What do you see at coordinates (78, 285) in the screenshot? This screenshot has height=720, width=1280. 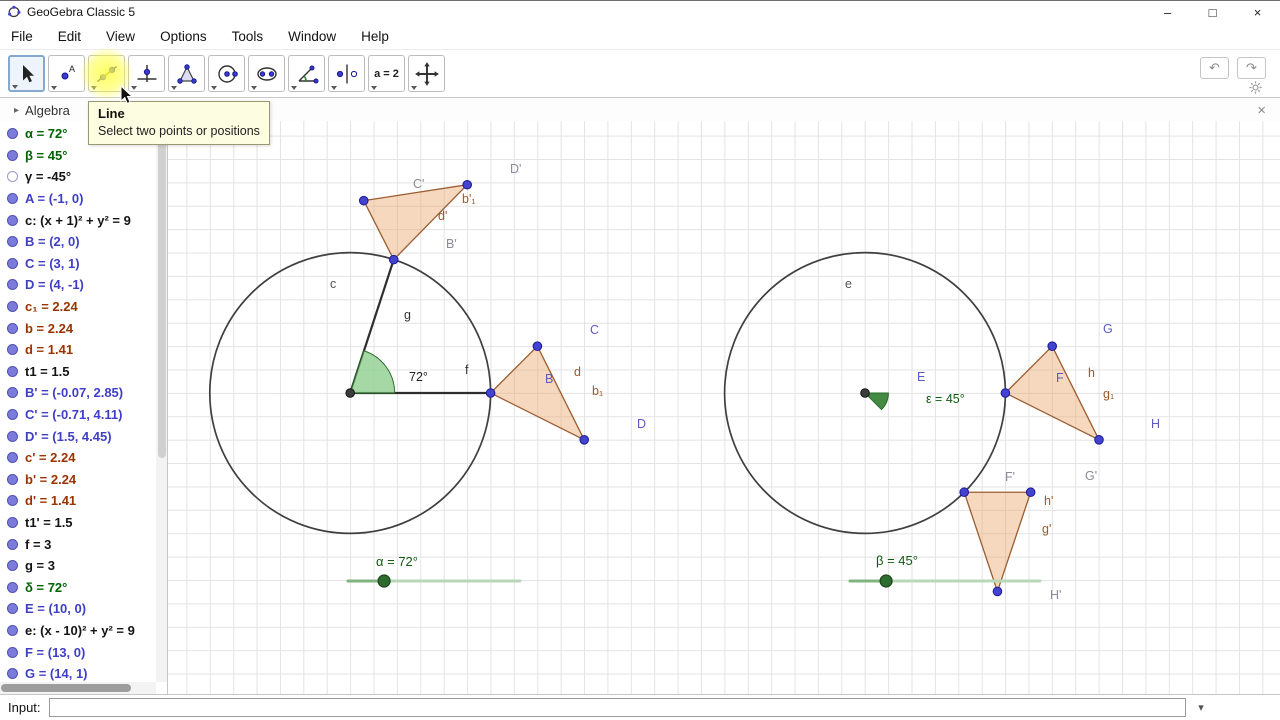 I see `algebra-item-7: D = (4, -1)` at bounding box center [78, 285].